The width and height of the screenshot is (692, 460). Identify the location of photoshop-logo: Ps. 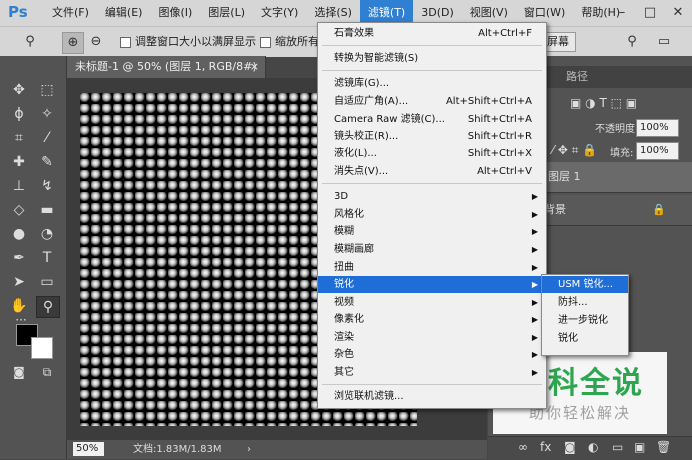
(18, 12).